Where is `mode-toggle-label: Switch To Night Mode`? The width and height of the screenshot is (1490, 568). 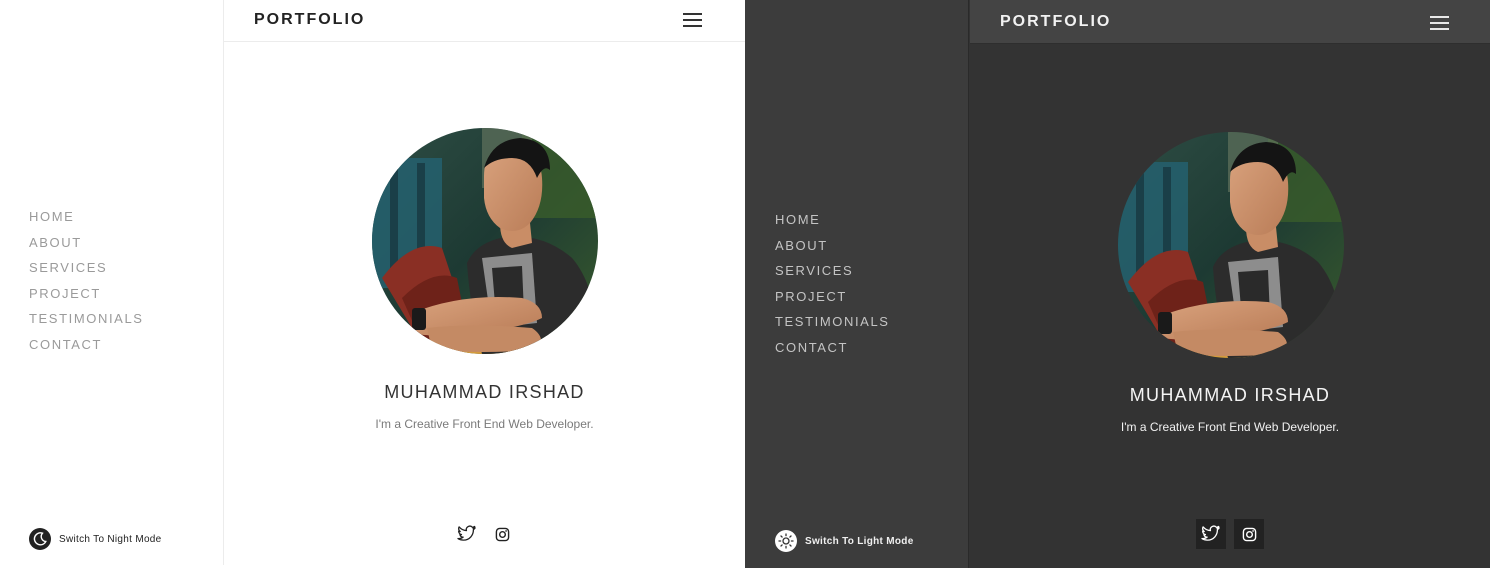 mode-toggle-label: Switch To Night Mode is located at coordinates (110, 539).